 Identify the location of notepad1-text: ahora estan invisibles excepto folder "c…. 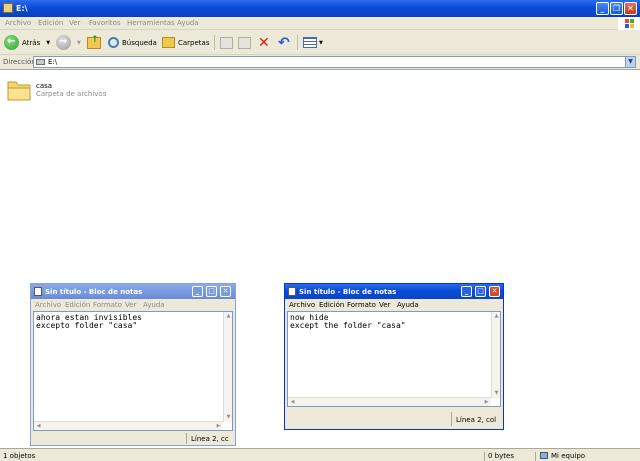
(89, 321).